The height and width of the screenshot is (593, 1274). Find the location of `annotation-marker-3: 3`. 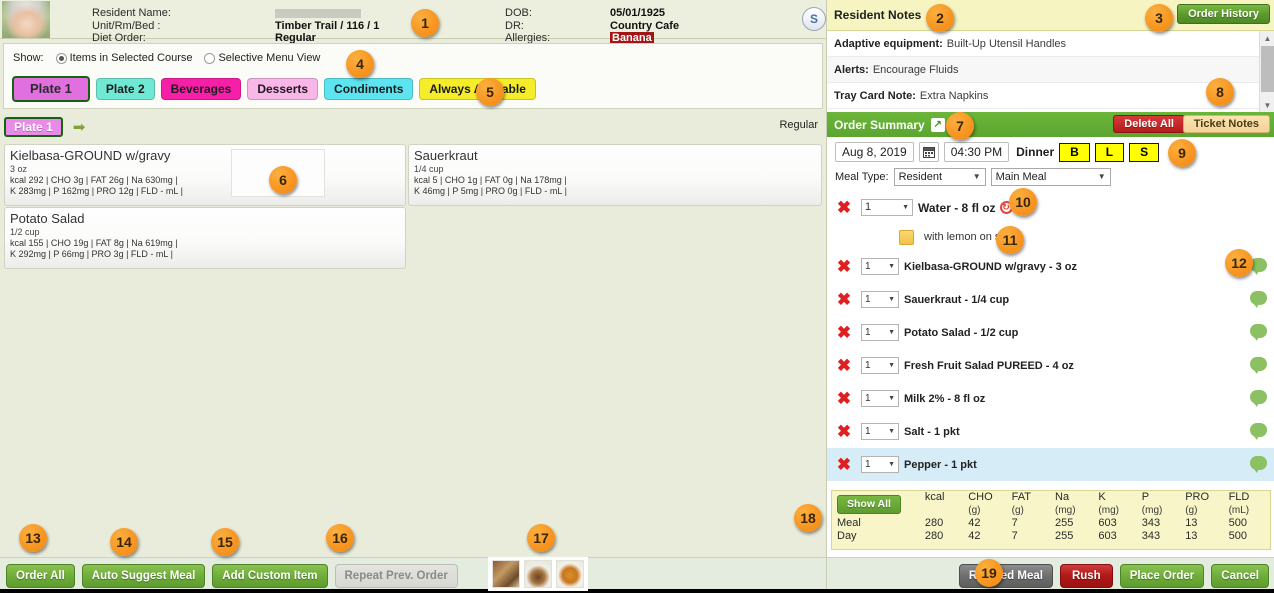

annotation-marker-3: 3 is located at coordinates (1159, 18).